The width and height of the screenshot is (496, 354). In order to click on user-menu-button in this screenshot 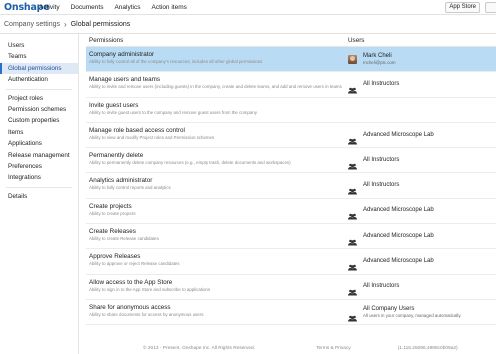, I will do `click(490, 7)`.